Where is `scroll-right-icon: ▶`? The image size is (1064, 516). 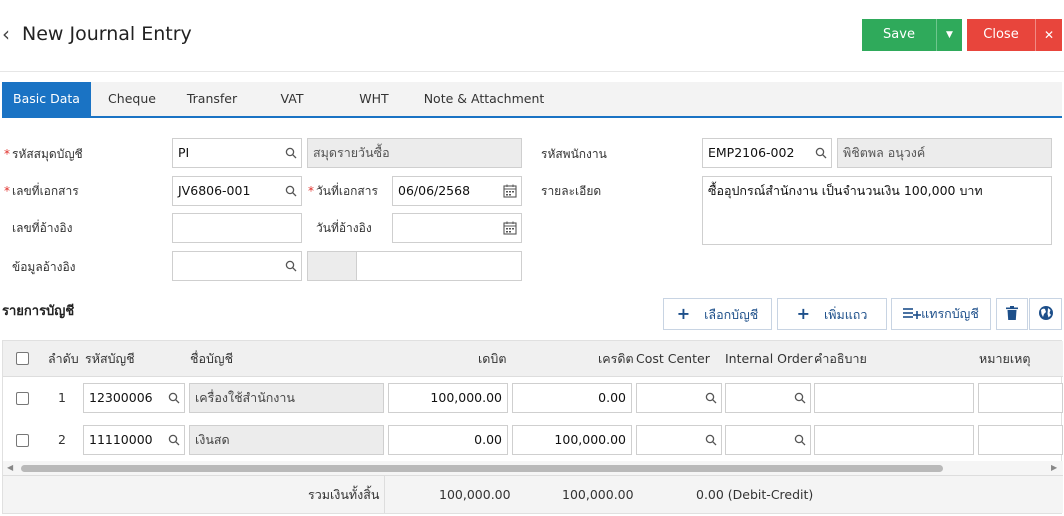
scroll-right-icon: ▶ is located at coordinates (1054, 468).